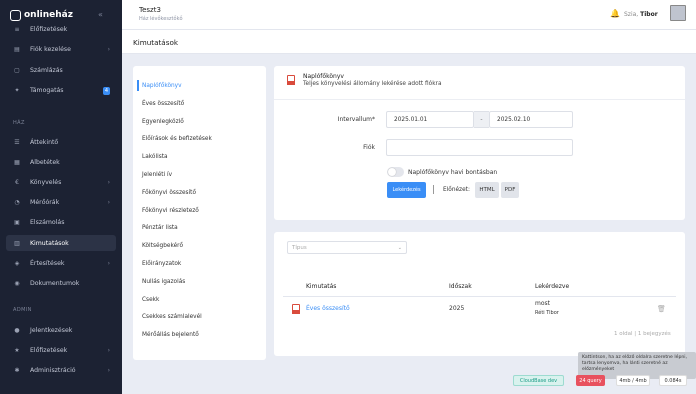 The image size is (696, 394). What do you see at coordinates (100, 14) in the screenshot?
I see `collapse-sidebar-icon: «` at bounding box center [100, 14].